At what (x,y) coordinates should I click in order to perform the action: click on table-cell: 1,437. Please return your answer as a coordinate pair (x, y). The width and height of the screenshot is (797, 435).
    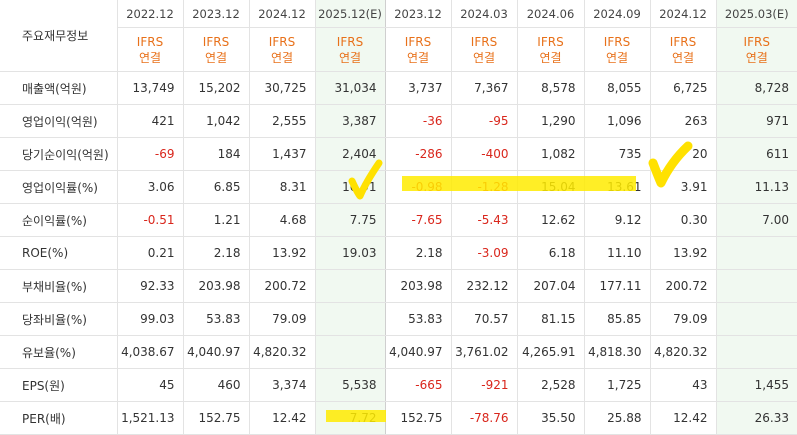
    Looking at the image, I should click on (282, 154).